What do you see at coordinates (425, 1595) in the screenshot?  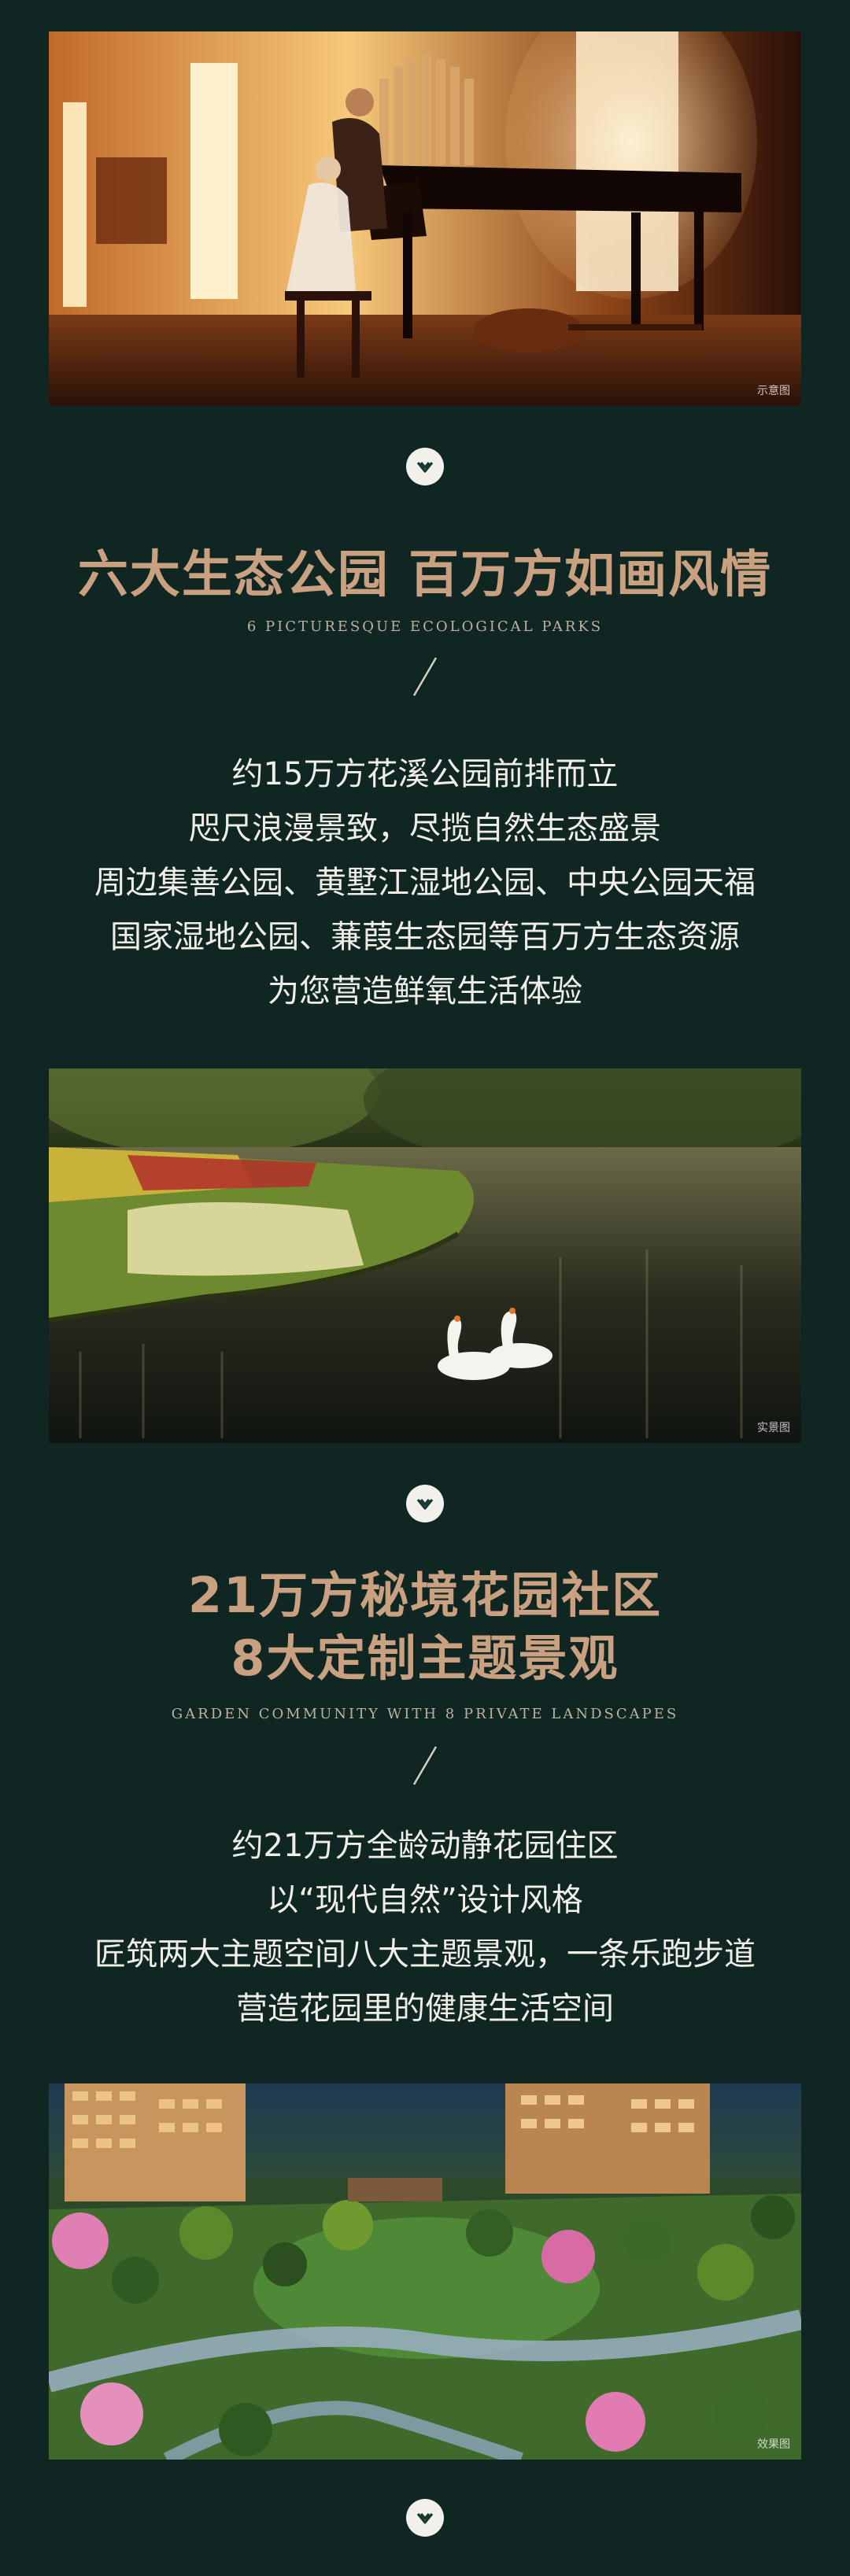 I see `section-title-garden-line1: 21万方秘境花园社区` at bounding box center [425, 1595].